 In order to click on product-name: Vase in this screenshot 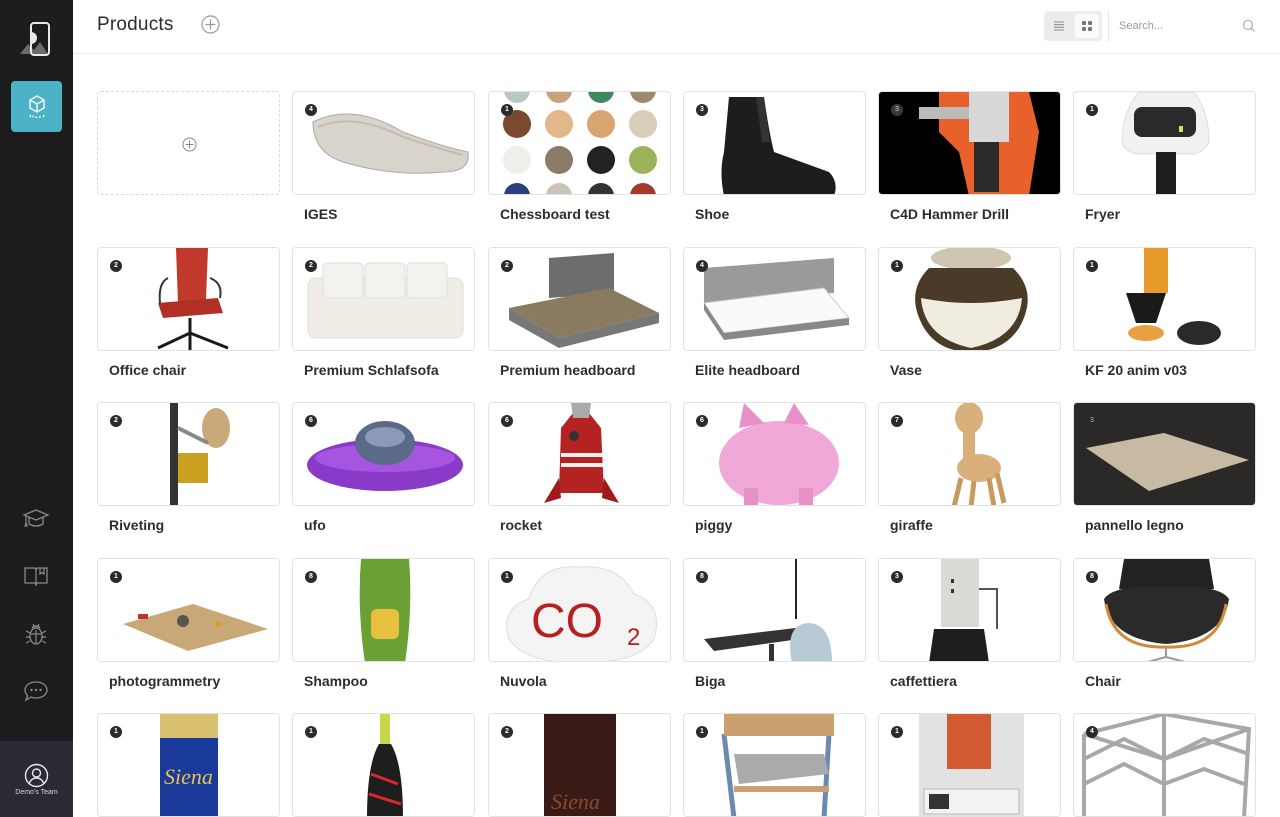, I will do `click(906, 370)`.